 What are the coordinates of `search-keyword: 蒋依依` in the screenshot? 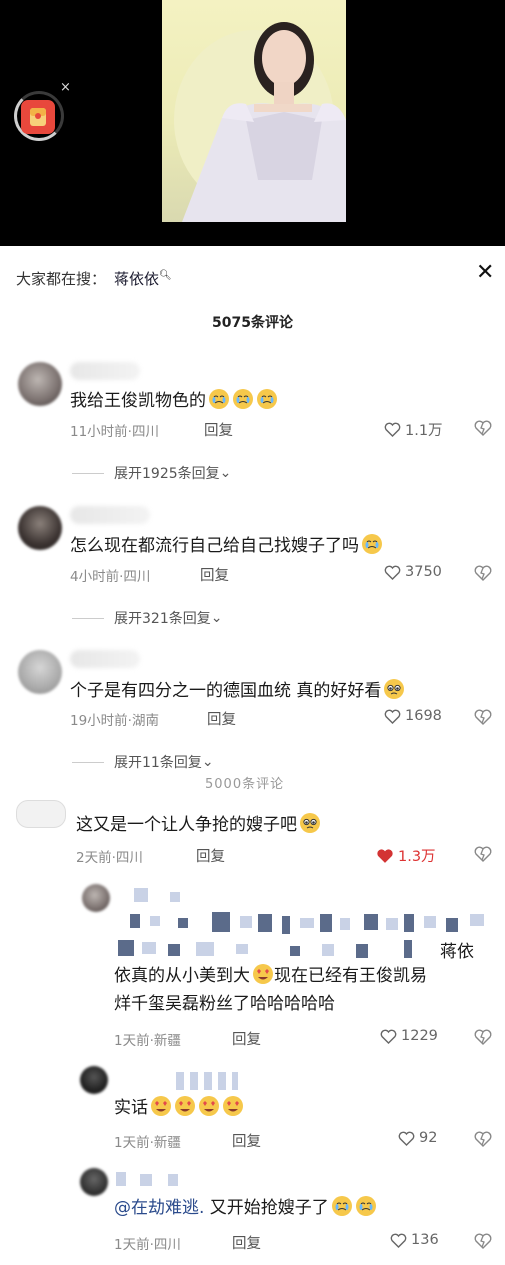 It's located at (136, 279).